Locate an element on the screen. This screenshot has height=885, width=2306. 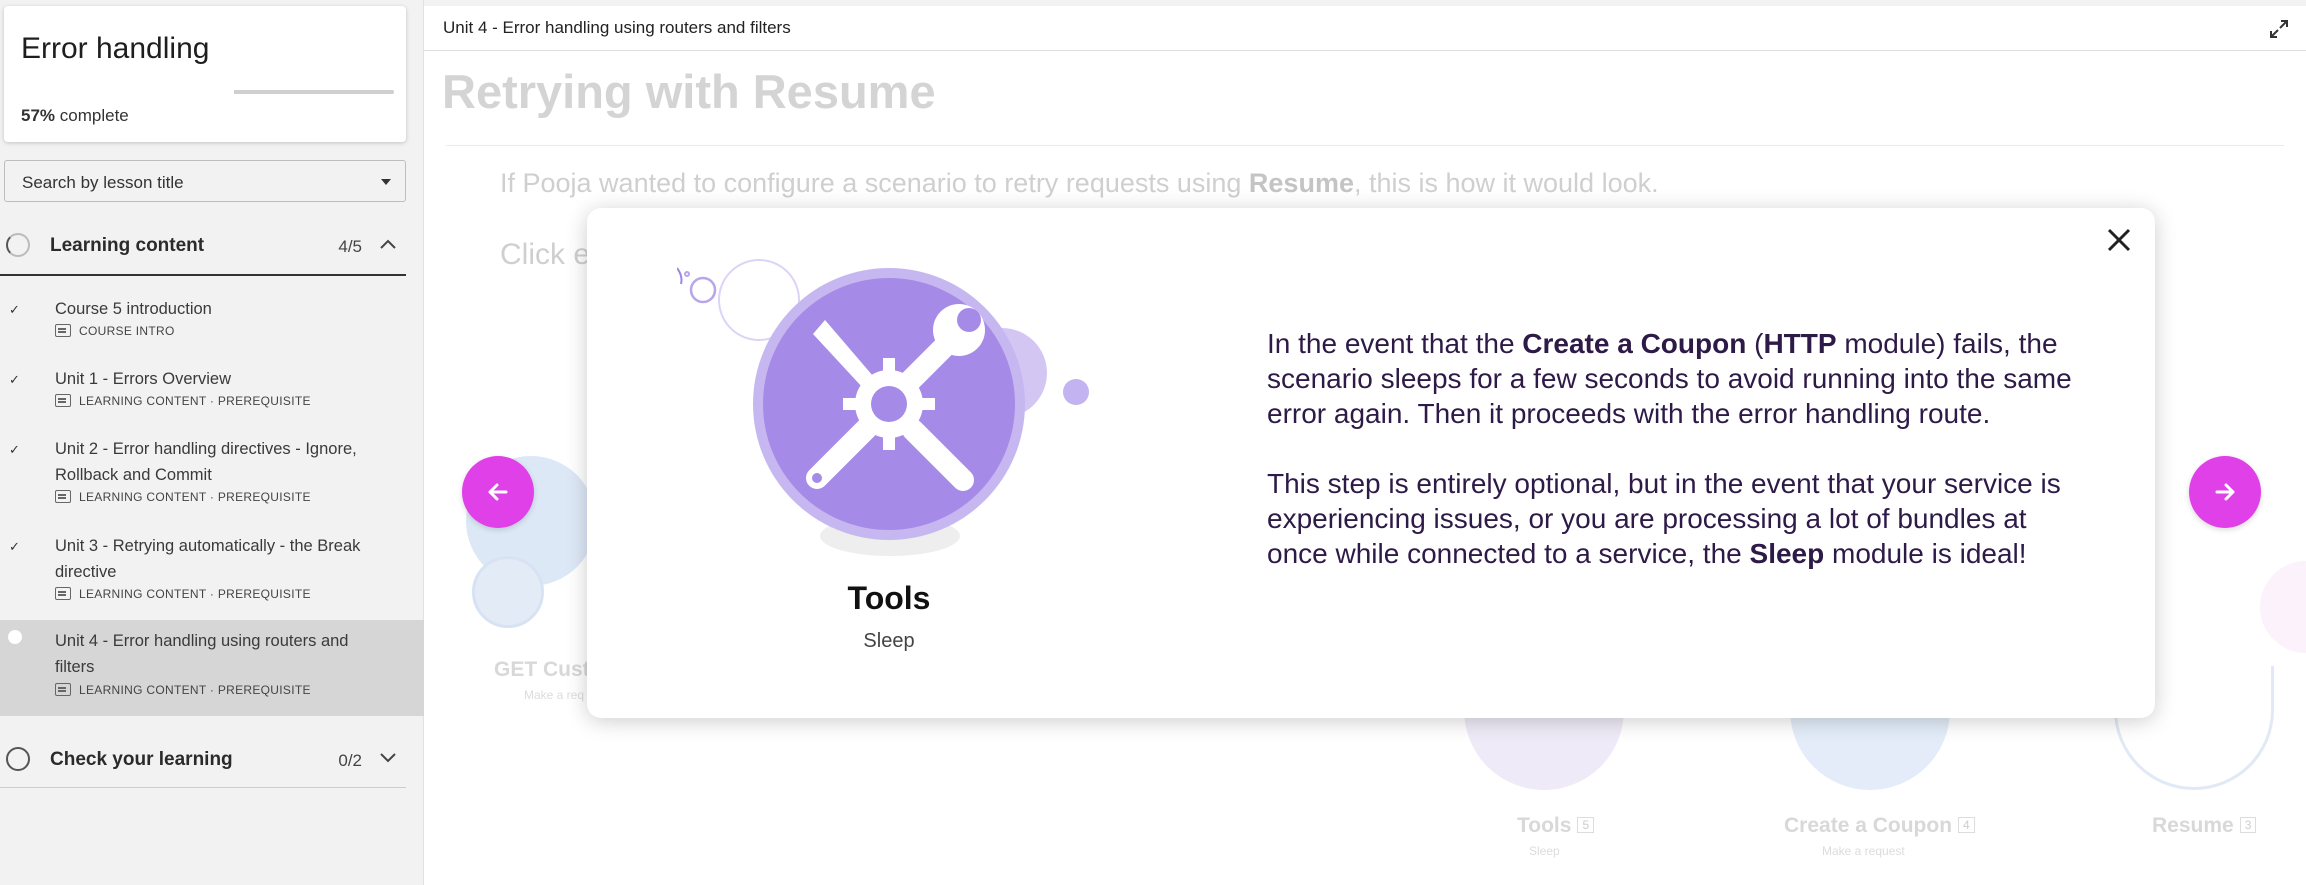
progress-value: 57% is located at coordinates (38, 115).